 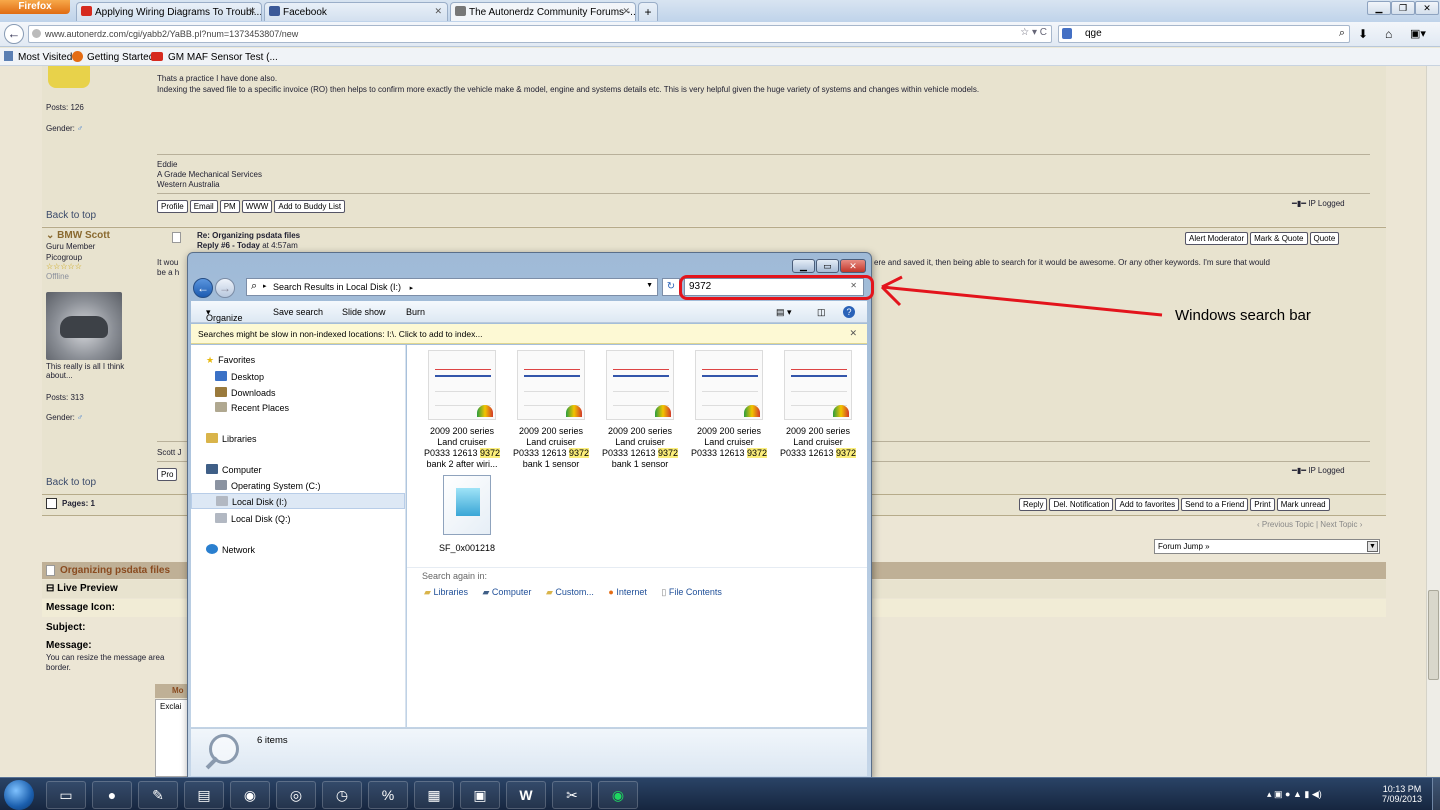 What do you see at coordinates (1433, 635) in the screenshot?
I see `scrollbar-thumb` at bounding box center [1433, 635].